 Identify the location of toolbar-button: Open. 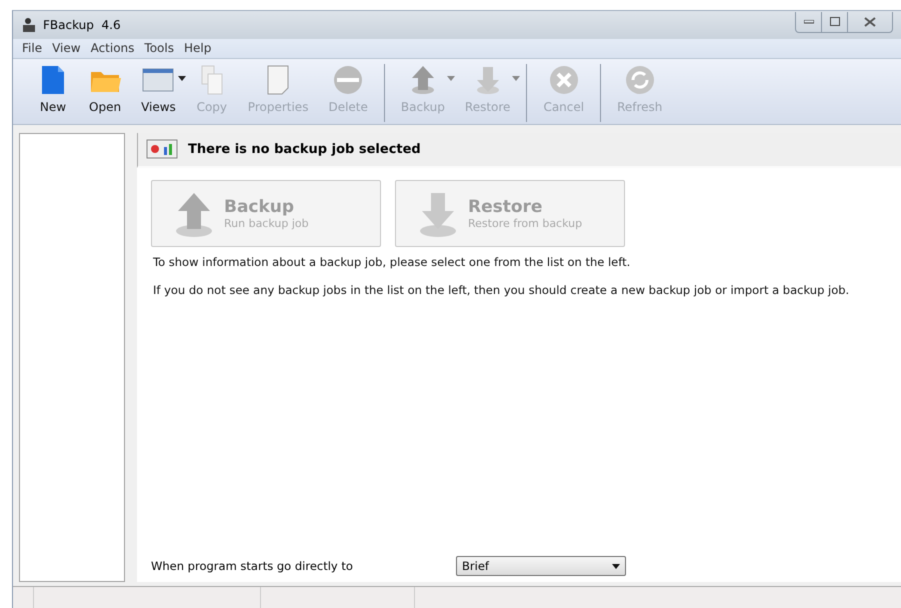
(105, 93).